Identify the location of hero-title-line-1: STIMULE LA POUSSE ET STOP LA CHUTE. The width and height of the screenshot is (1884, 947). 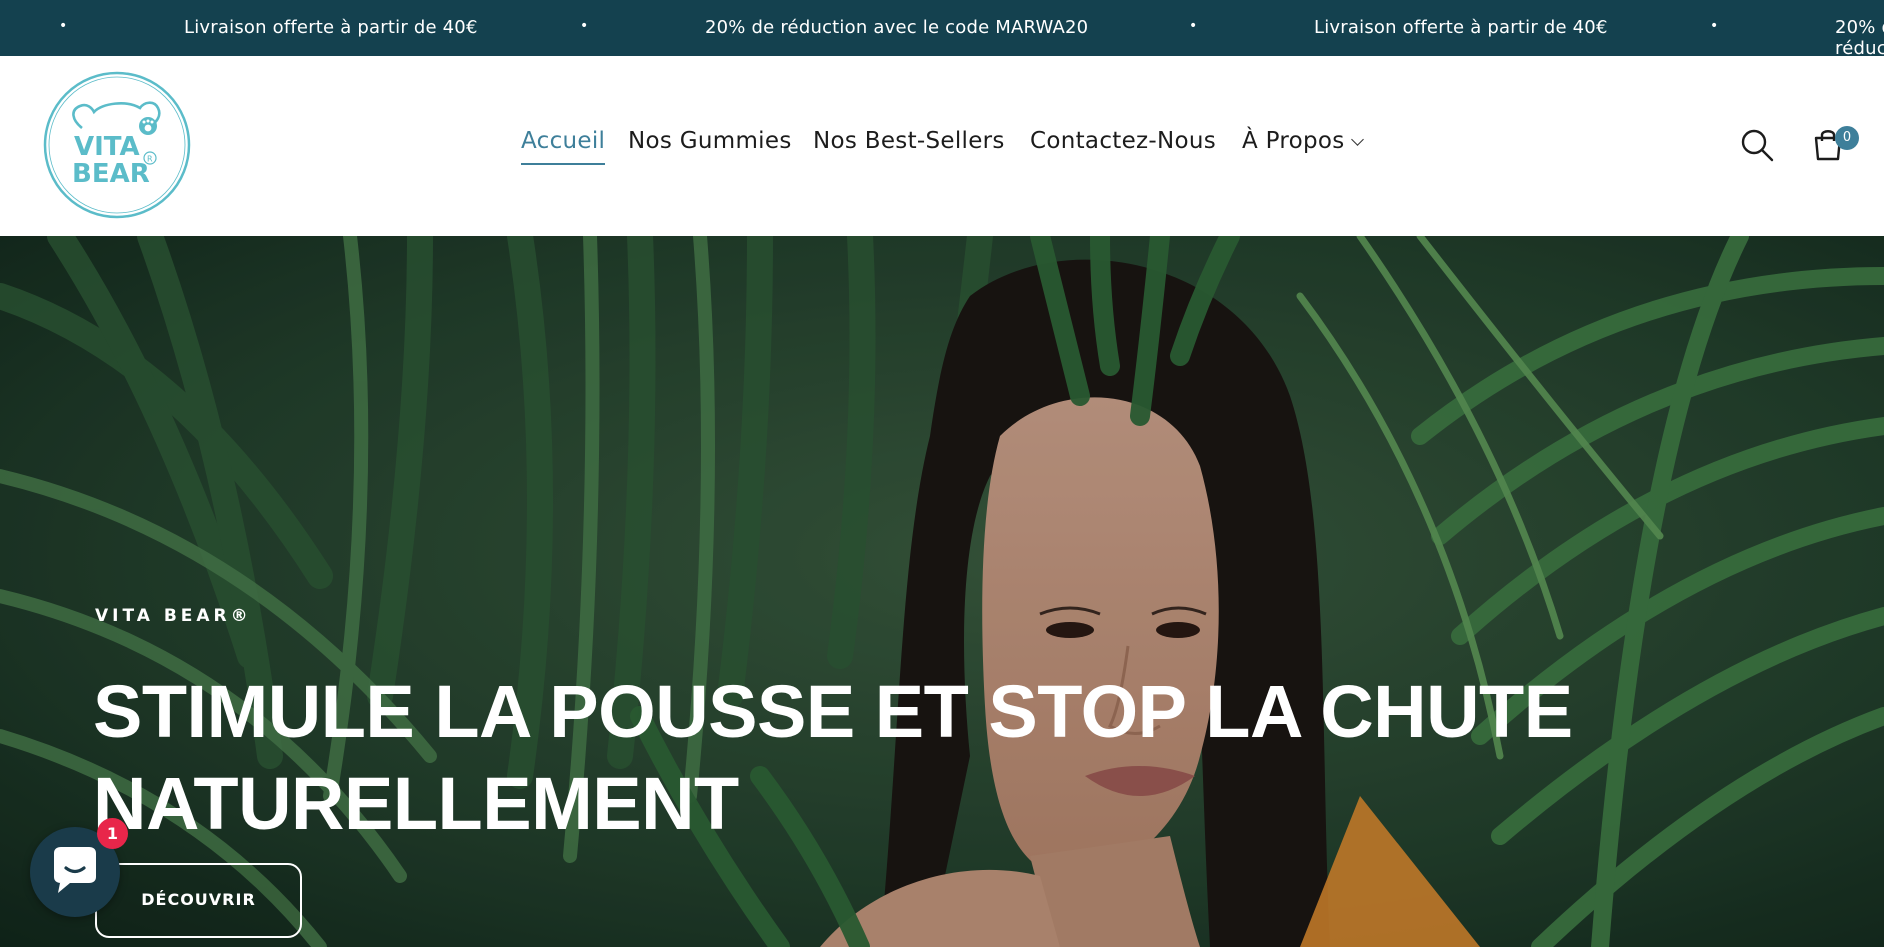
(833, 711).